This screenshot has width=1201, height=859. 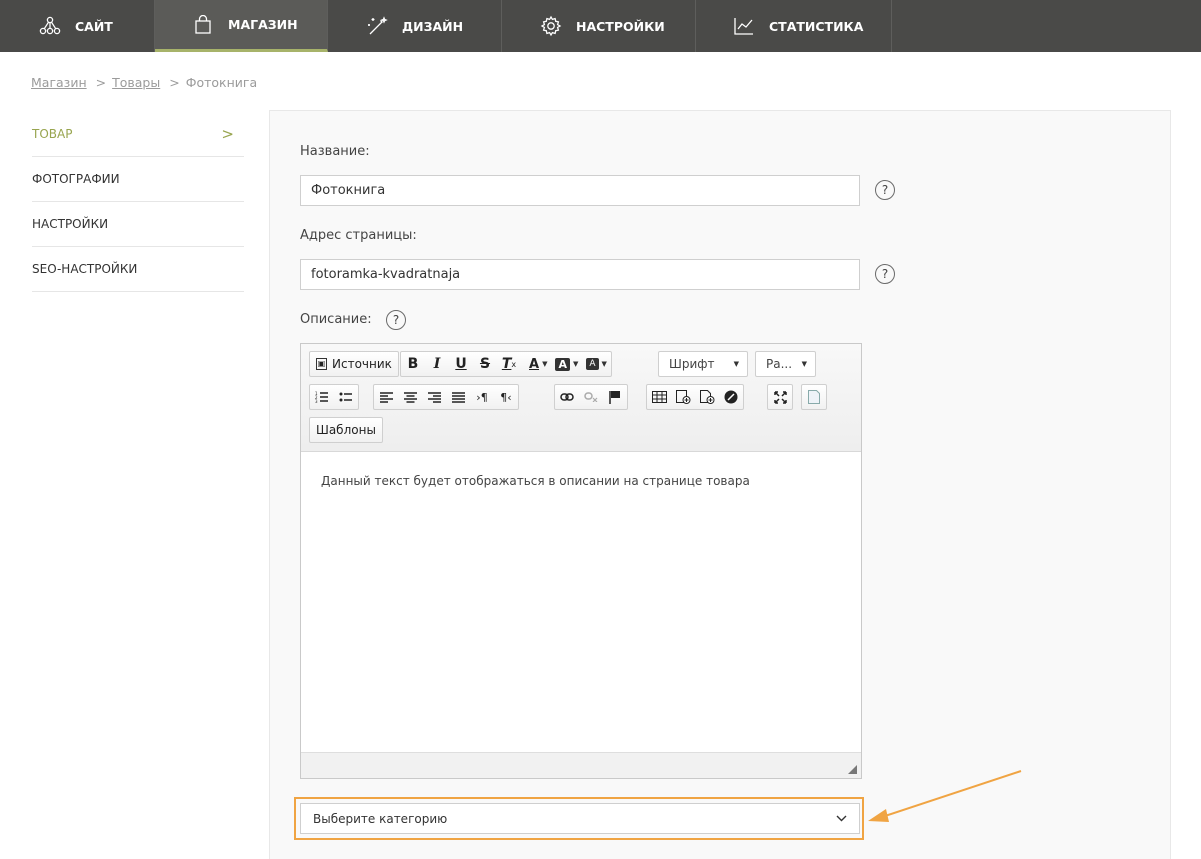 What do you see at coordinates (566, 364) in the screenshot?
I see `bg-color-icon: A ▼` at bounding box center [566, 364].